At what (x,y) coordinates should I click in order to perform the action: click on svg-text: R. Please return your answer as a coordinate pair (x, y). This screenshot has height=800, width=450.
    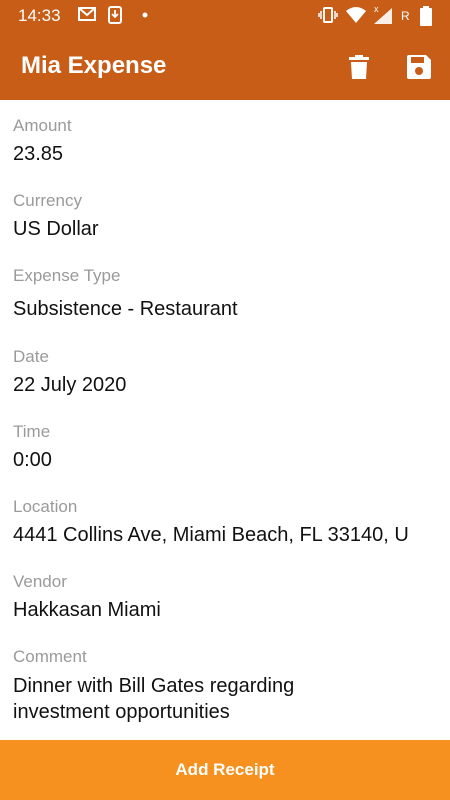
    Looking at the image, I should click on (405, 15).